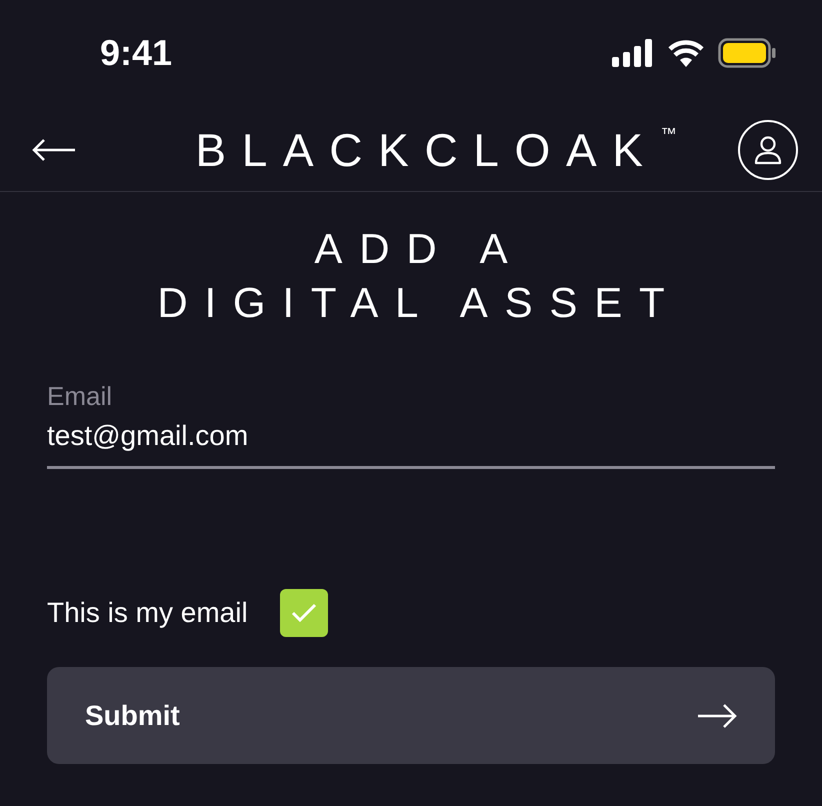  What do you see at coordinates (717, 715) in the screenshot?
I see `arrow-right-icon` at bounding box center [717, 715].